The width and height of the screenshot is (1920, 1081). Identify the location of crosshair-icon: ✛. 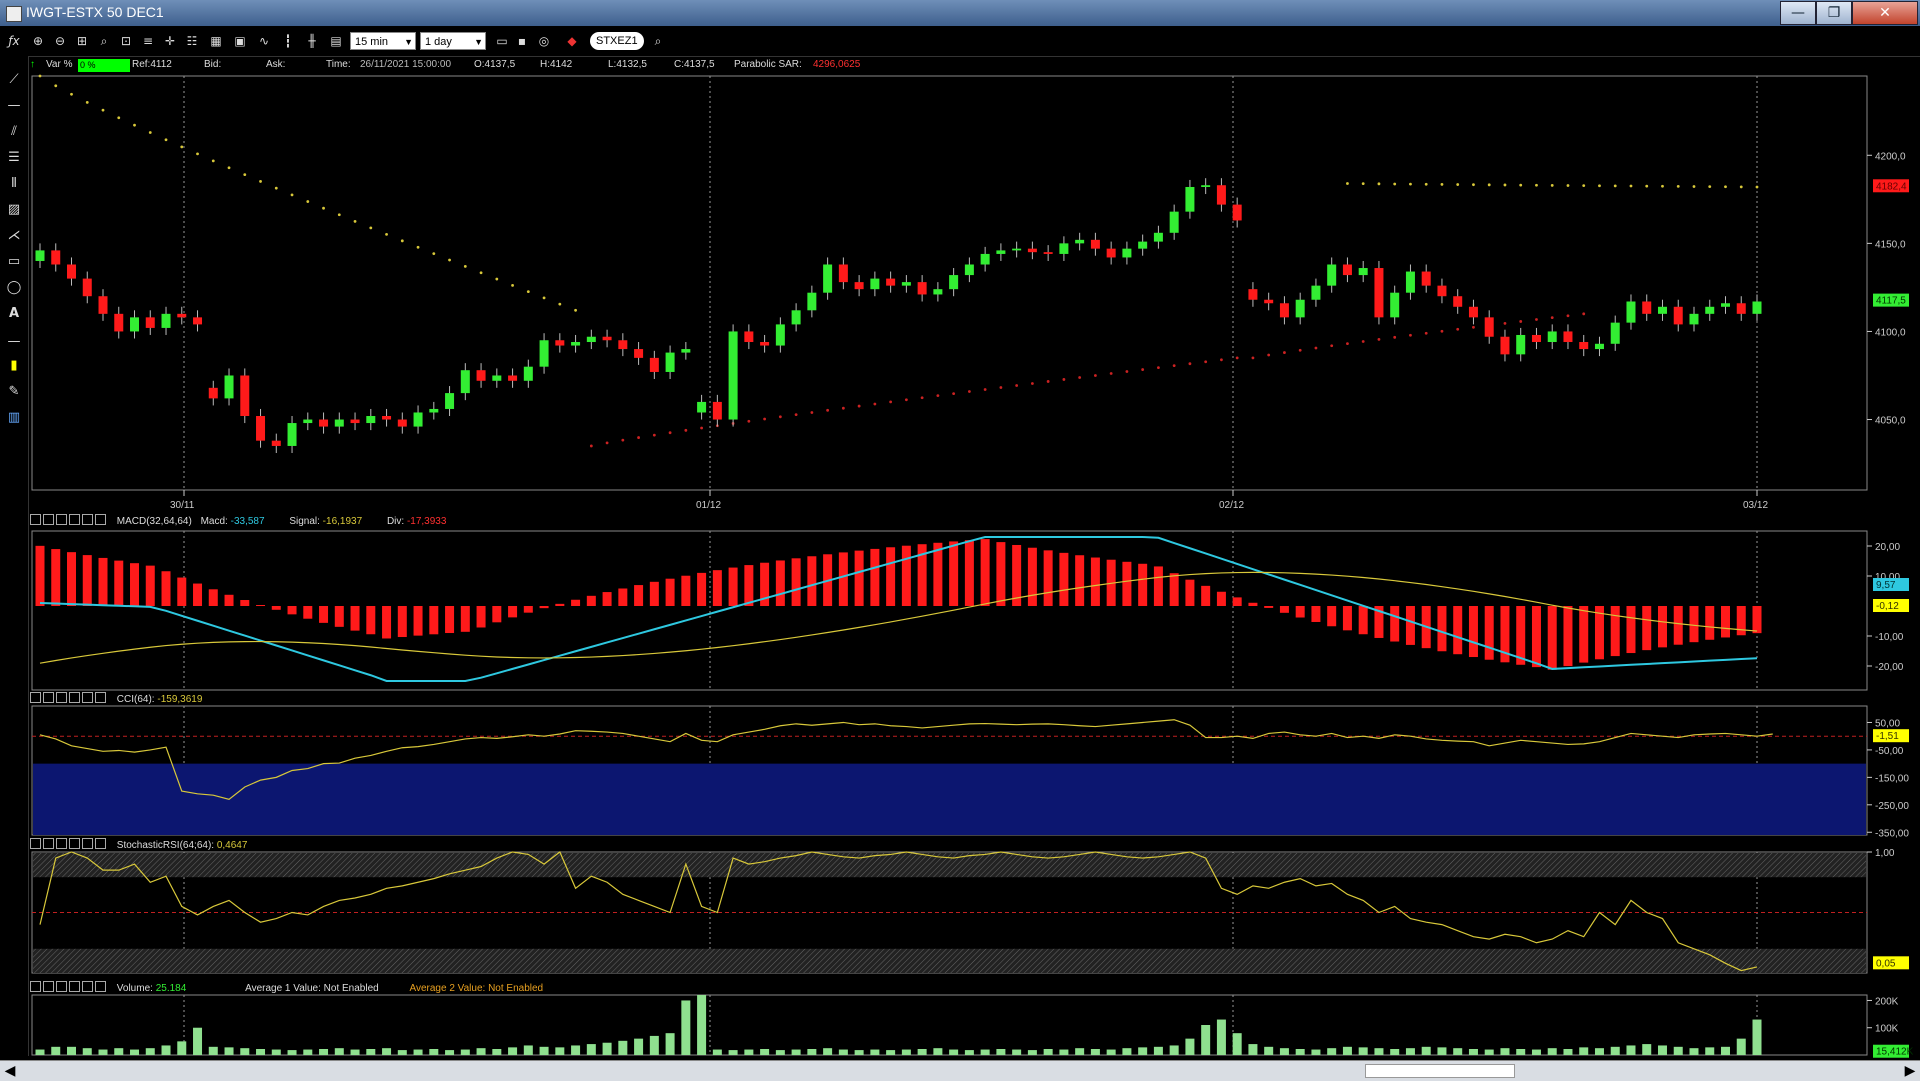
(170, 41).